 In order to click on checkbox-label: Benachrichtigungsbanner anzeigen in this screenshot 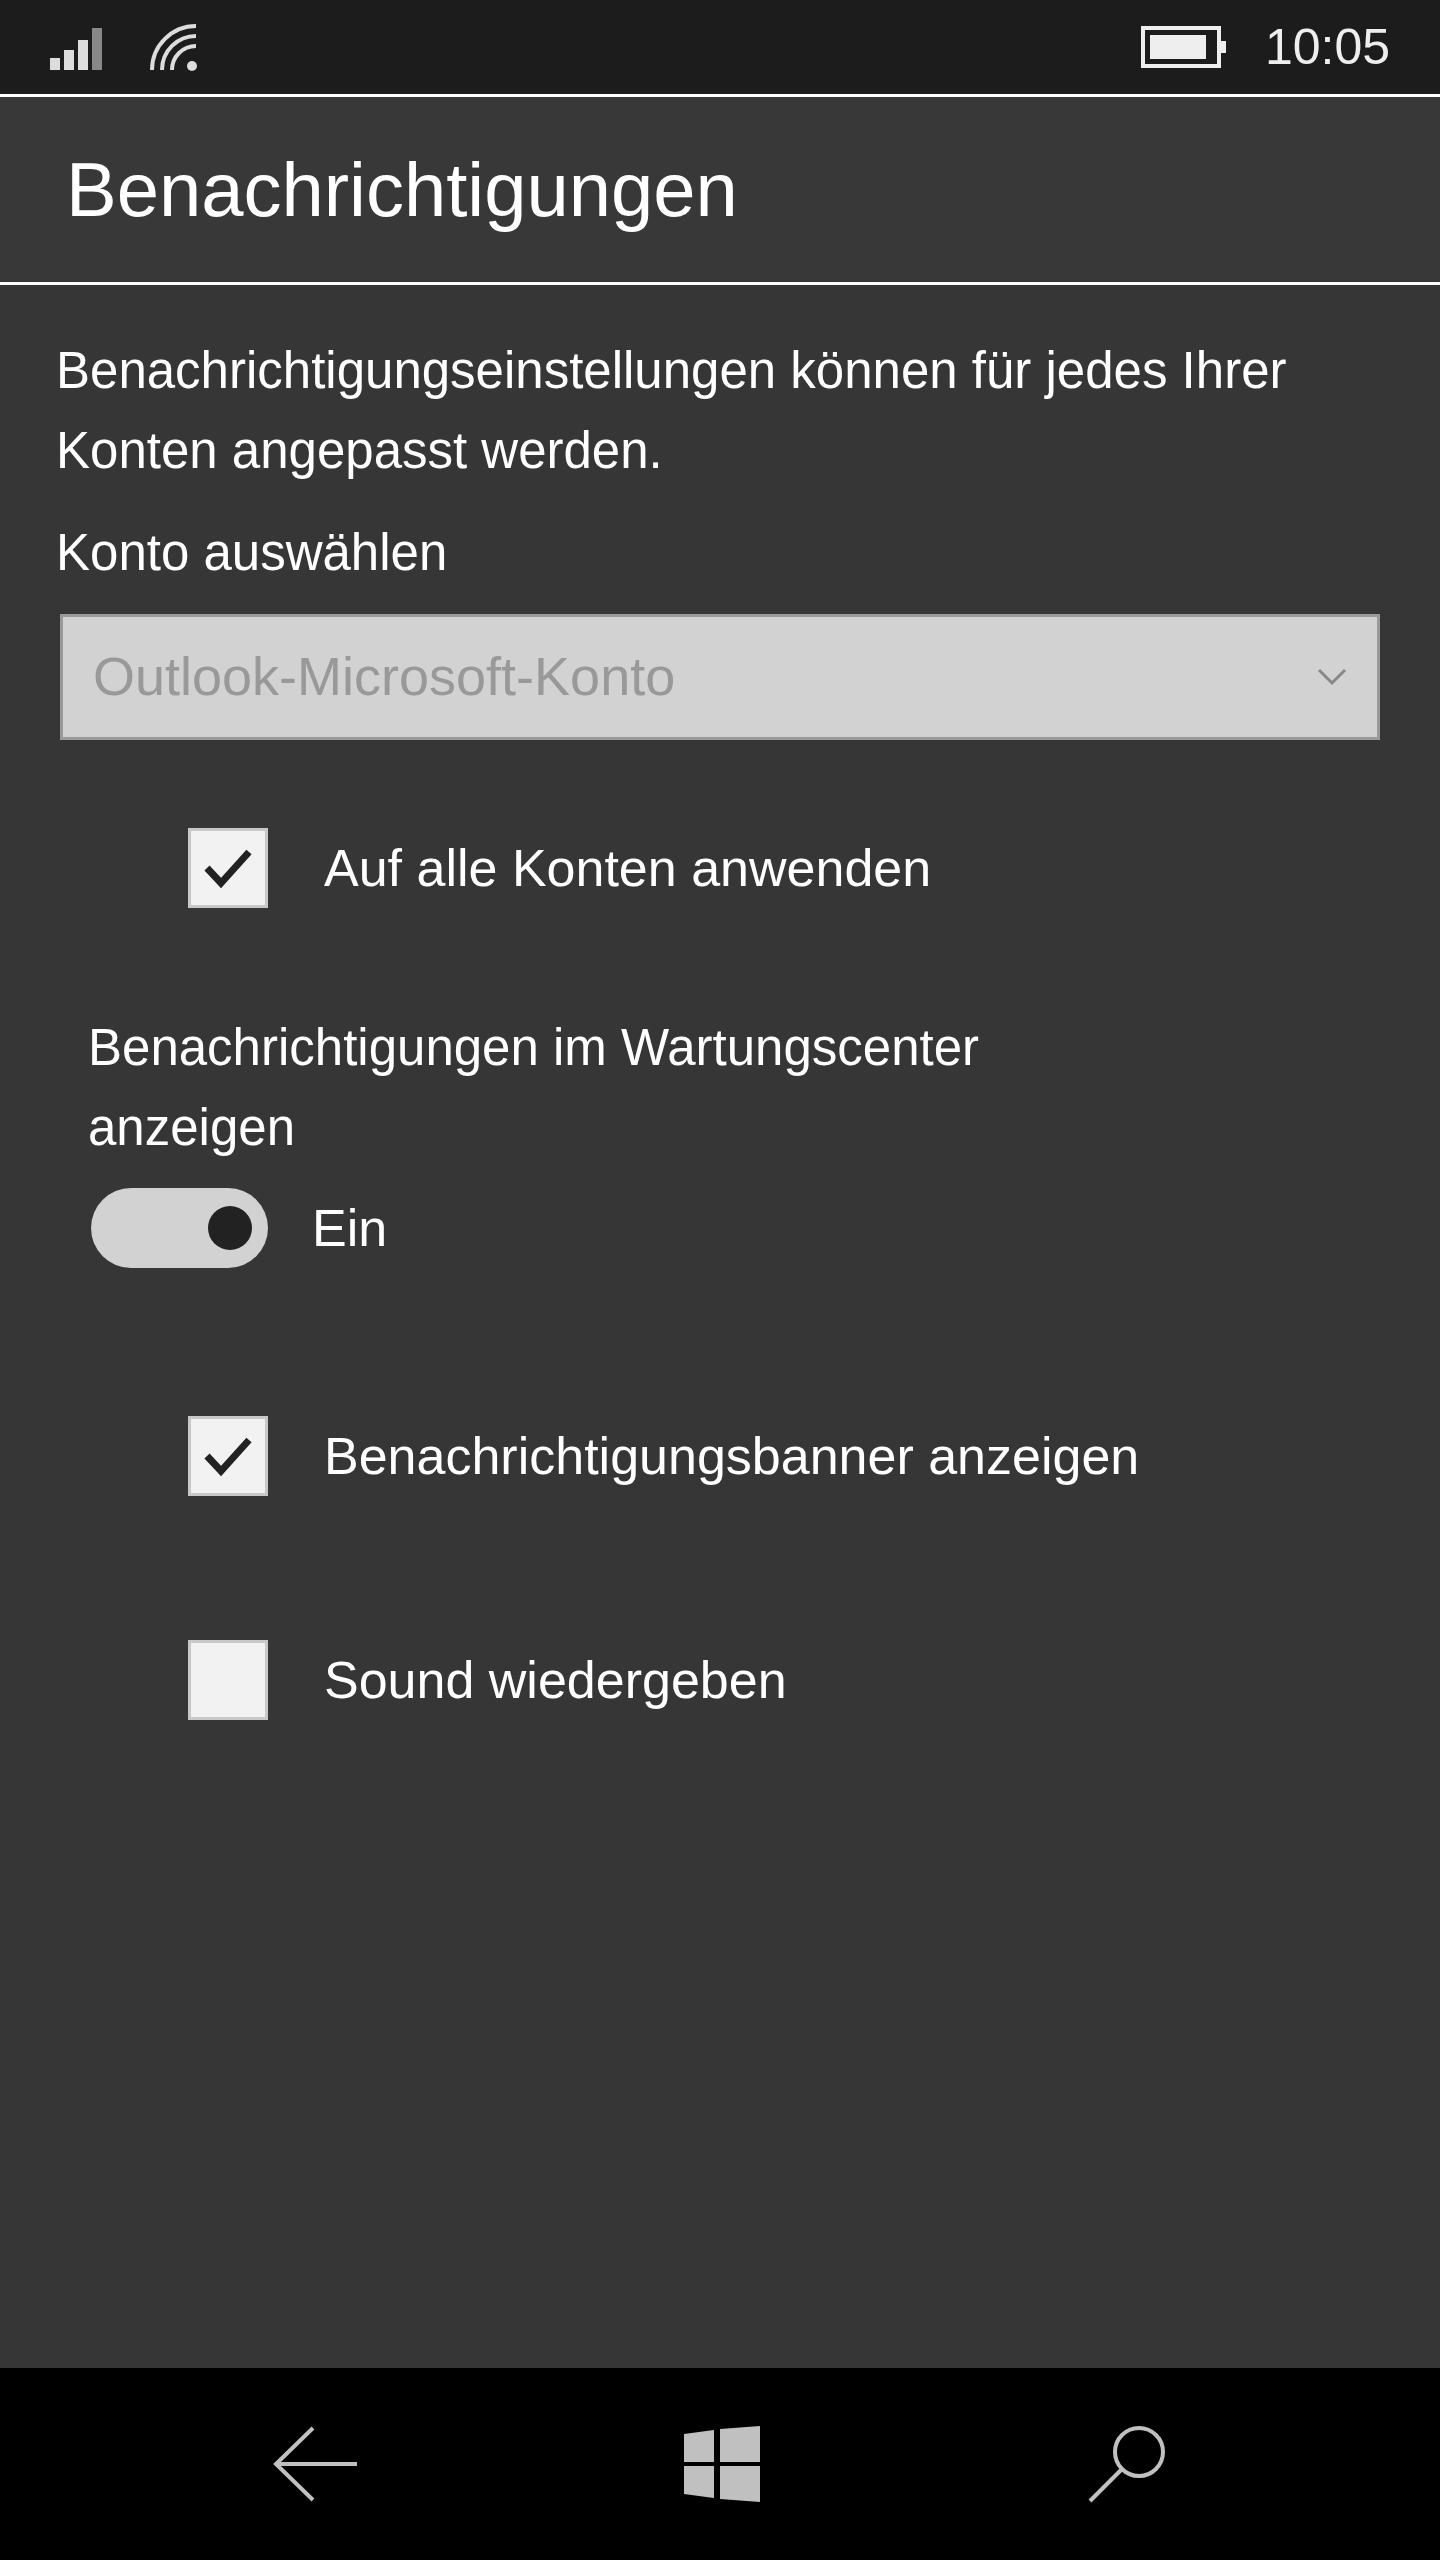, I will do `click(732, 1456)`.